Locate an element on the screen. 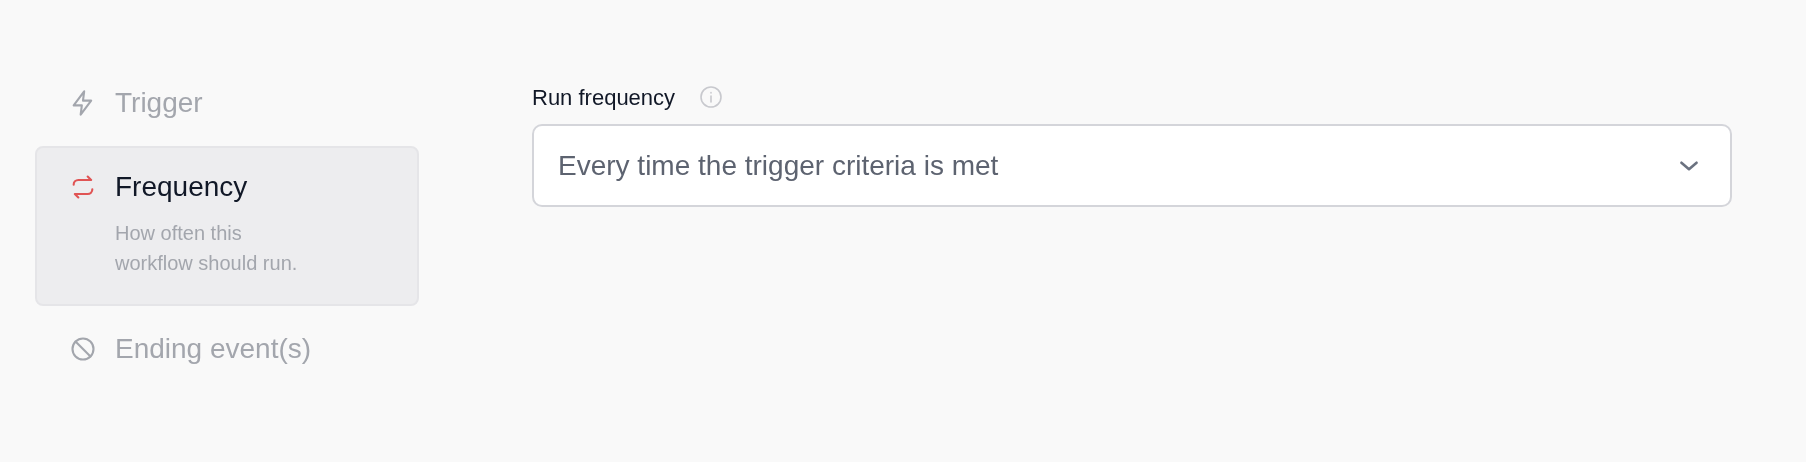 The image size is (1806, 462). info-icon is located at coordinates (711, 97).